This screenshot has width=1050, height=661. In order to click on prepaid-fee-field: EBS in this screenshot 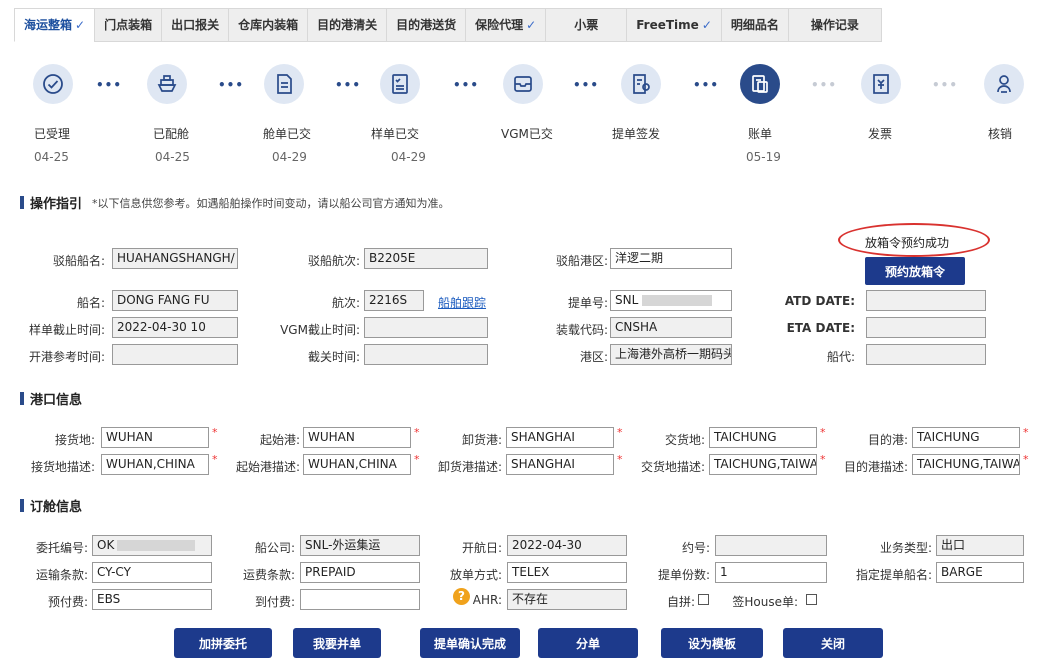, I will do `click(152, 599)`.